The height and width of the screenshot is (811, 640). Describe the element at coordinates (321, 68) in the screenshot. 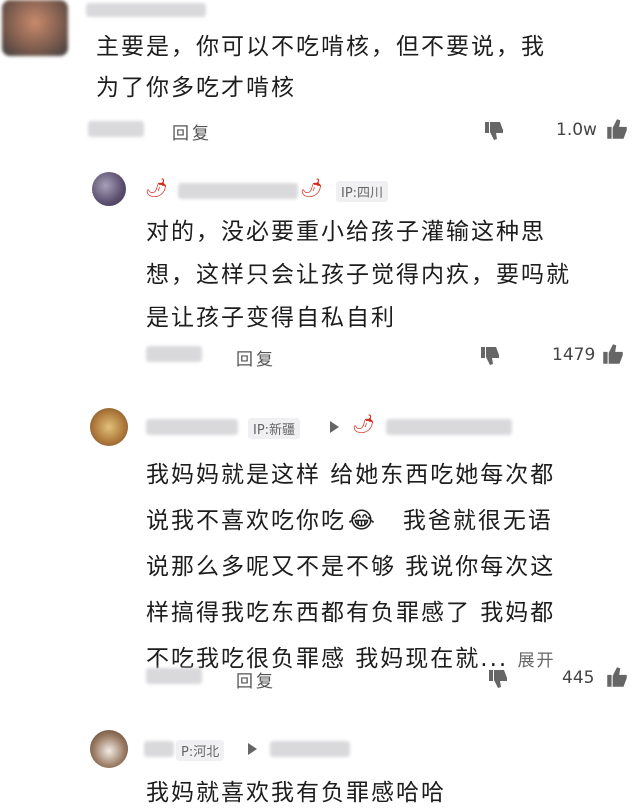

I see `comment-text: 主要是，你可以不吃啃核，但不要说，我 为了你多吃才啃核` at that location.